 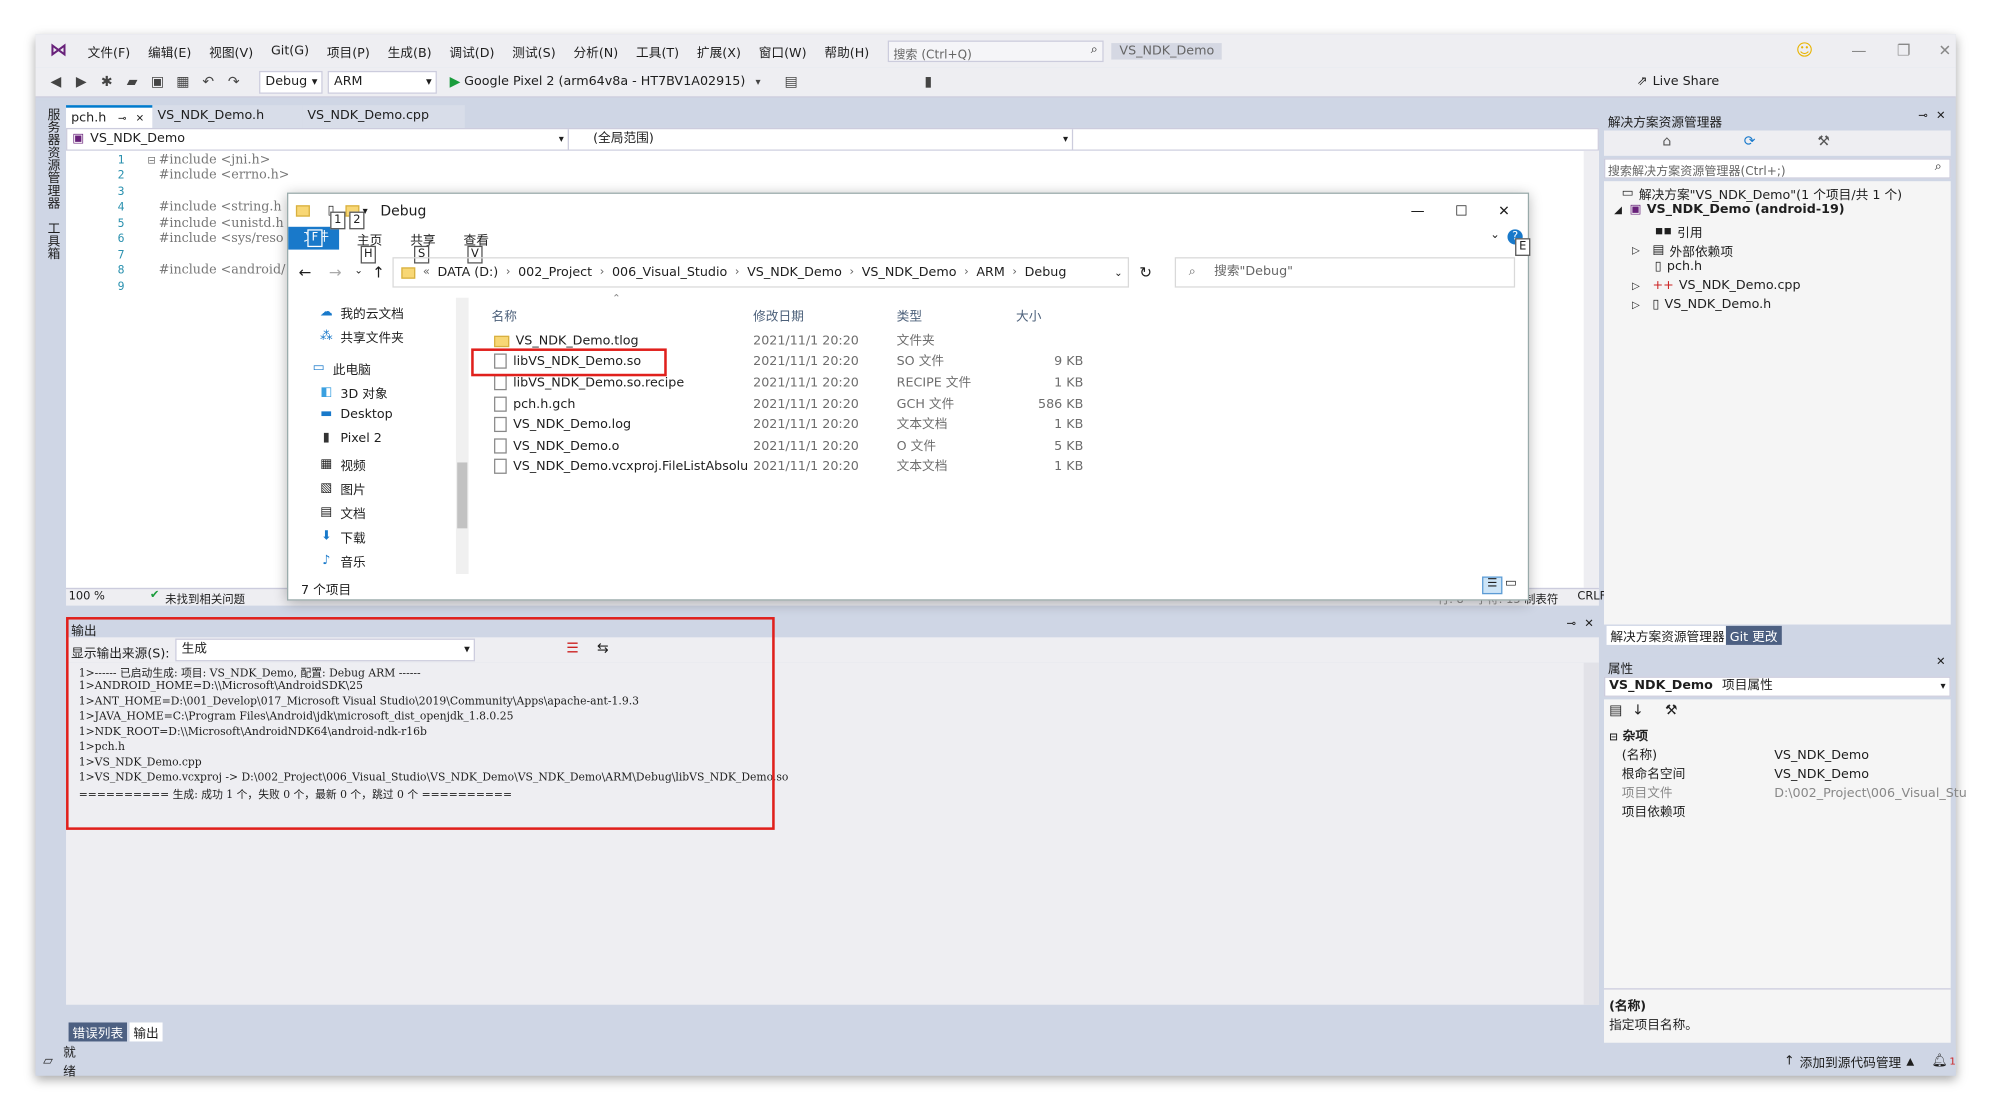 What do you see at coordinates (383, 116) in the screenshot?
I see `tab-vs-ndk-demo-cpp: VS_NDK_Demo.cpp` at bounding box center [383, 116].